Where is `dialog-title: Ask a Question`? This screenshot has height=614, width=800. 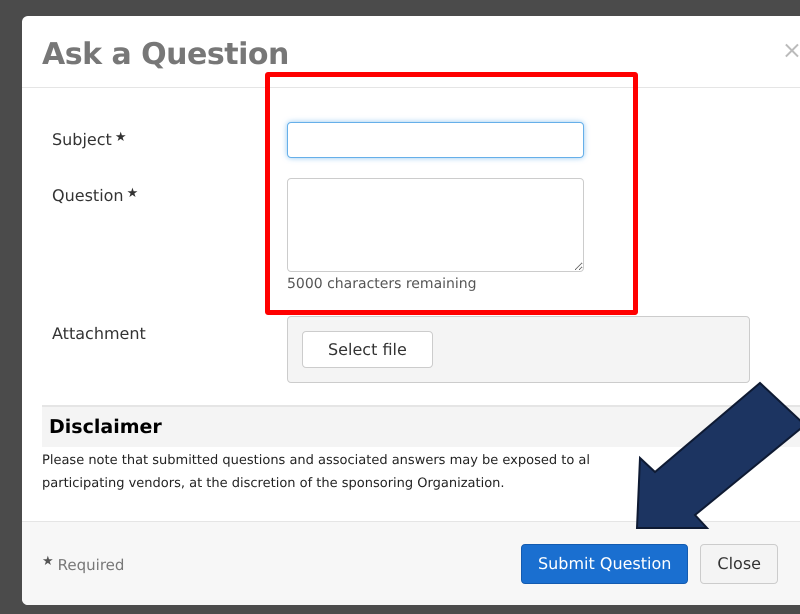 dialog-title: Ask a Question is located at coordinates (165, 55).